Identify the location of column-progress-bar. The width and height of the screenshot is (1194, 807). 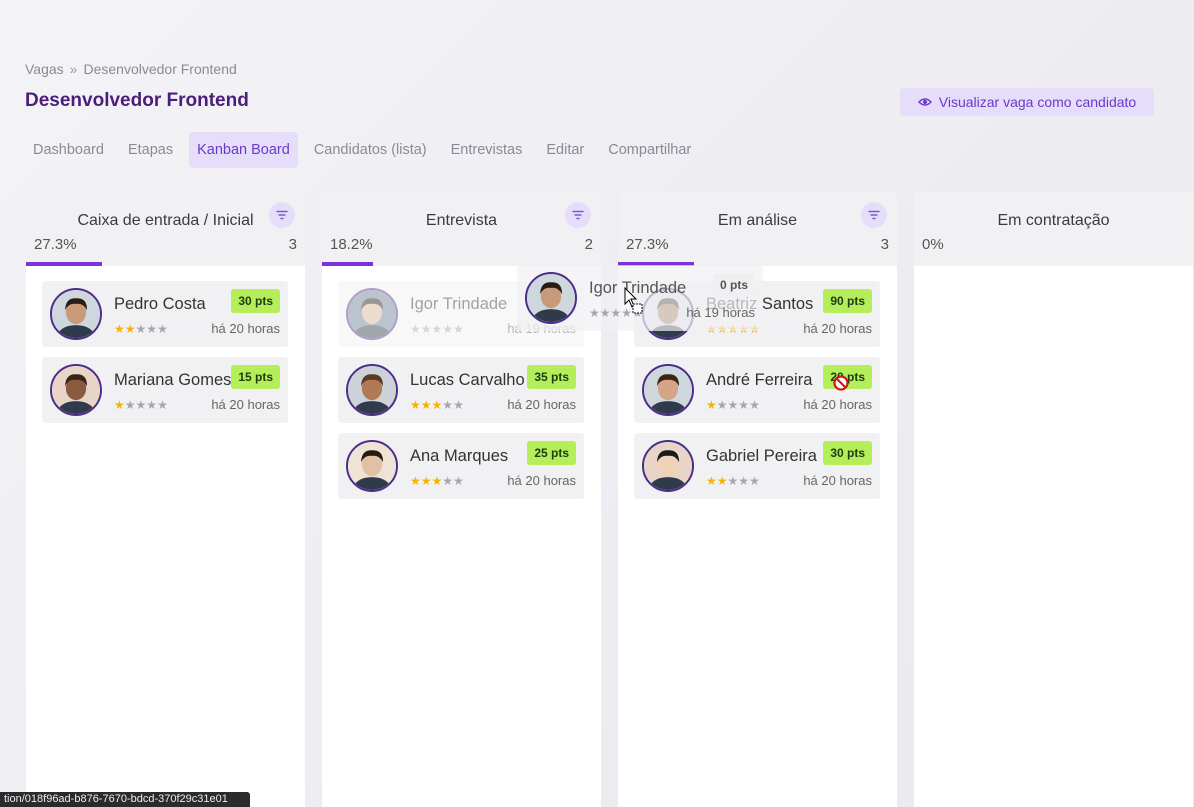
(347, 264).